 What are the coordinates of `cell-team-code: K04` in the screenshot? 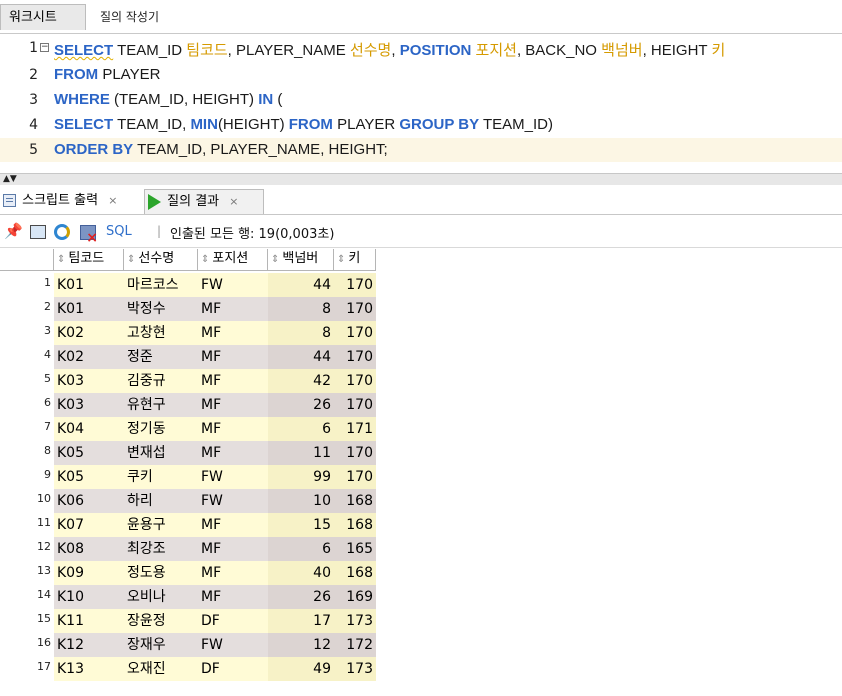 It's located at (89, 429).